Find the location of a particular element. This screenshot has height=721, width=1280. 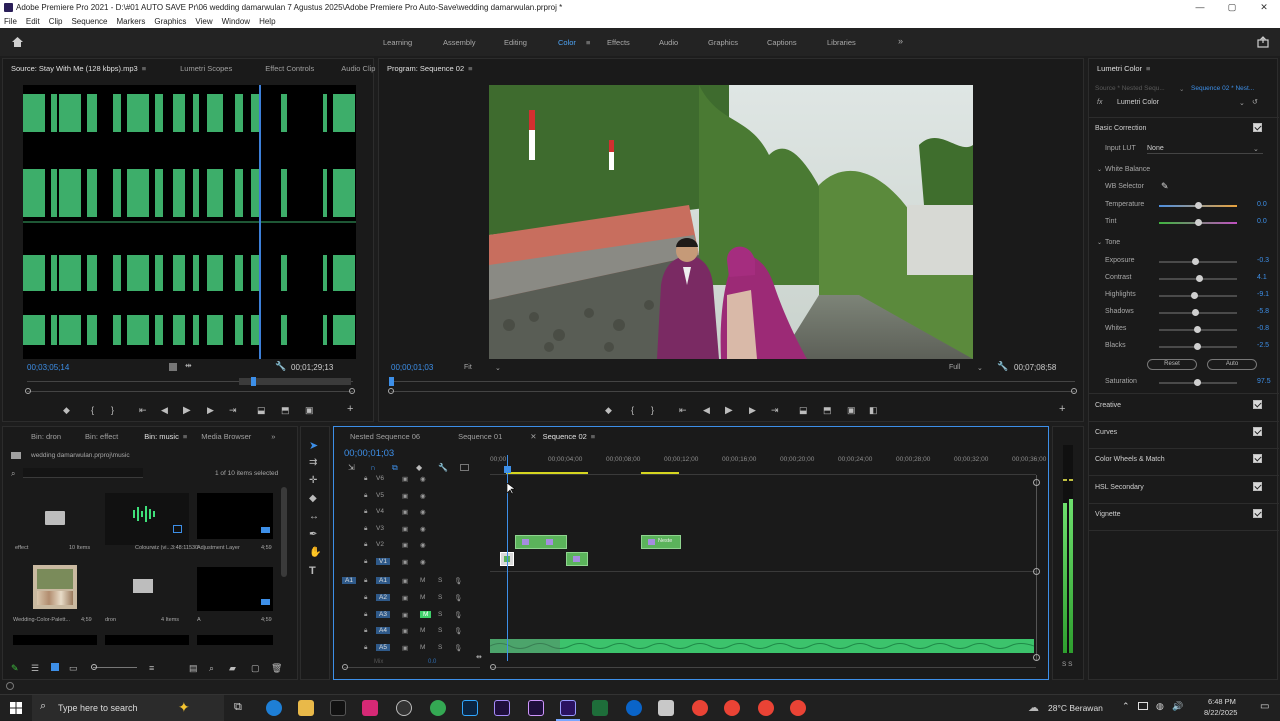

search-input is located at coordinates (83, 473).